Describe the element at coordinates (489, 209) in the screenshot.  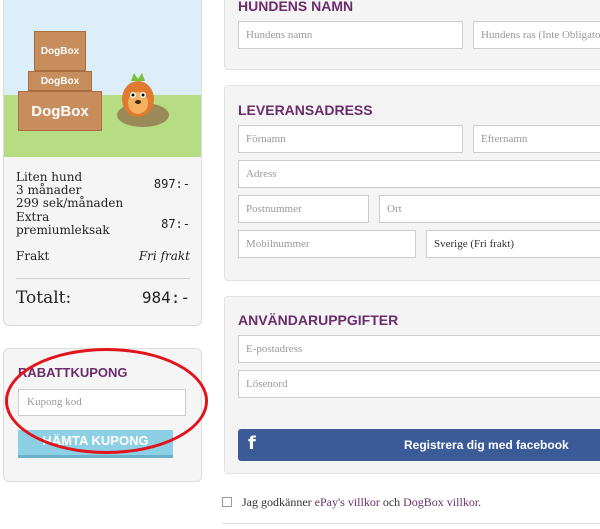
I see `city-input: Ort` at that location.